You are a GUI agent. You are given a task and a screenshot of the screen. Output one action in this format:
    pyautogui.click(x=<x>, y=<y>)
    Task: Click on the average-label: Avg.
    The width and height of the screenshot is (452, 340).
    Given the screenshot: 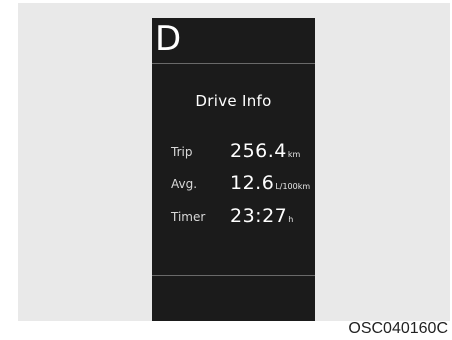 What is the action you would take?
    pyautogui.click(x=184, y=184)
    